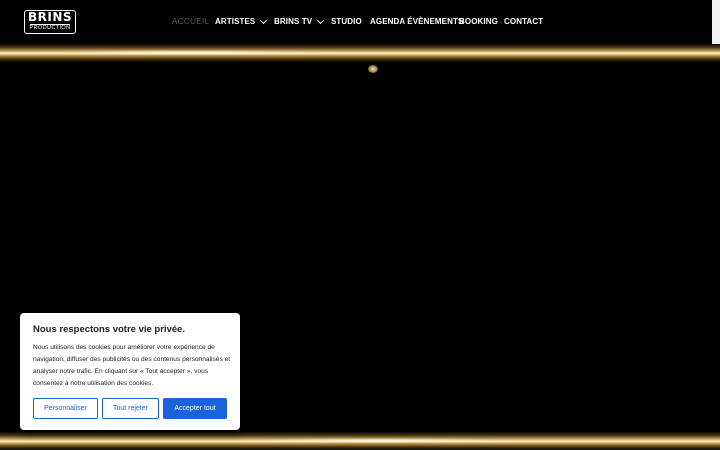 The height and width of the screenshot is (450, 720). I want to click on gold-divider-bottom, so click(360, 441).